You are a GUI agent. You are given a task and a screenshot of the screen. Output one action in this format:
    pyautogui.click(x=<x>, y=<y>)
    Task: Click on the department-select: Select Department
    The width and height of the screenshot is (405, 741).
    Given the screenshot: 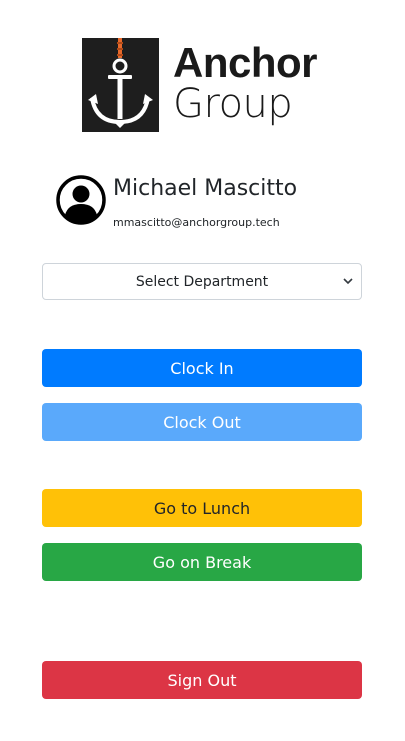 What is the action you would take?
    pyautogui.click(x=202, y=281)
    